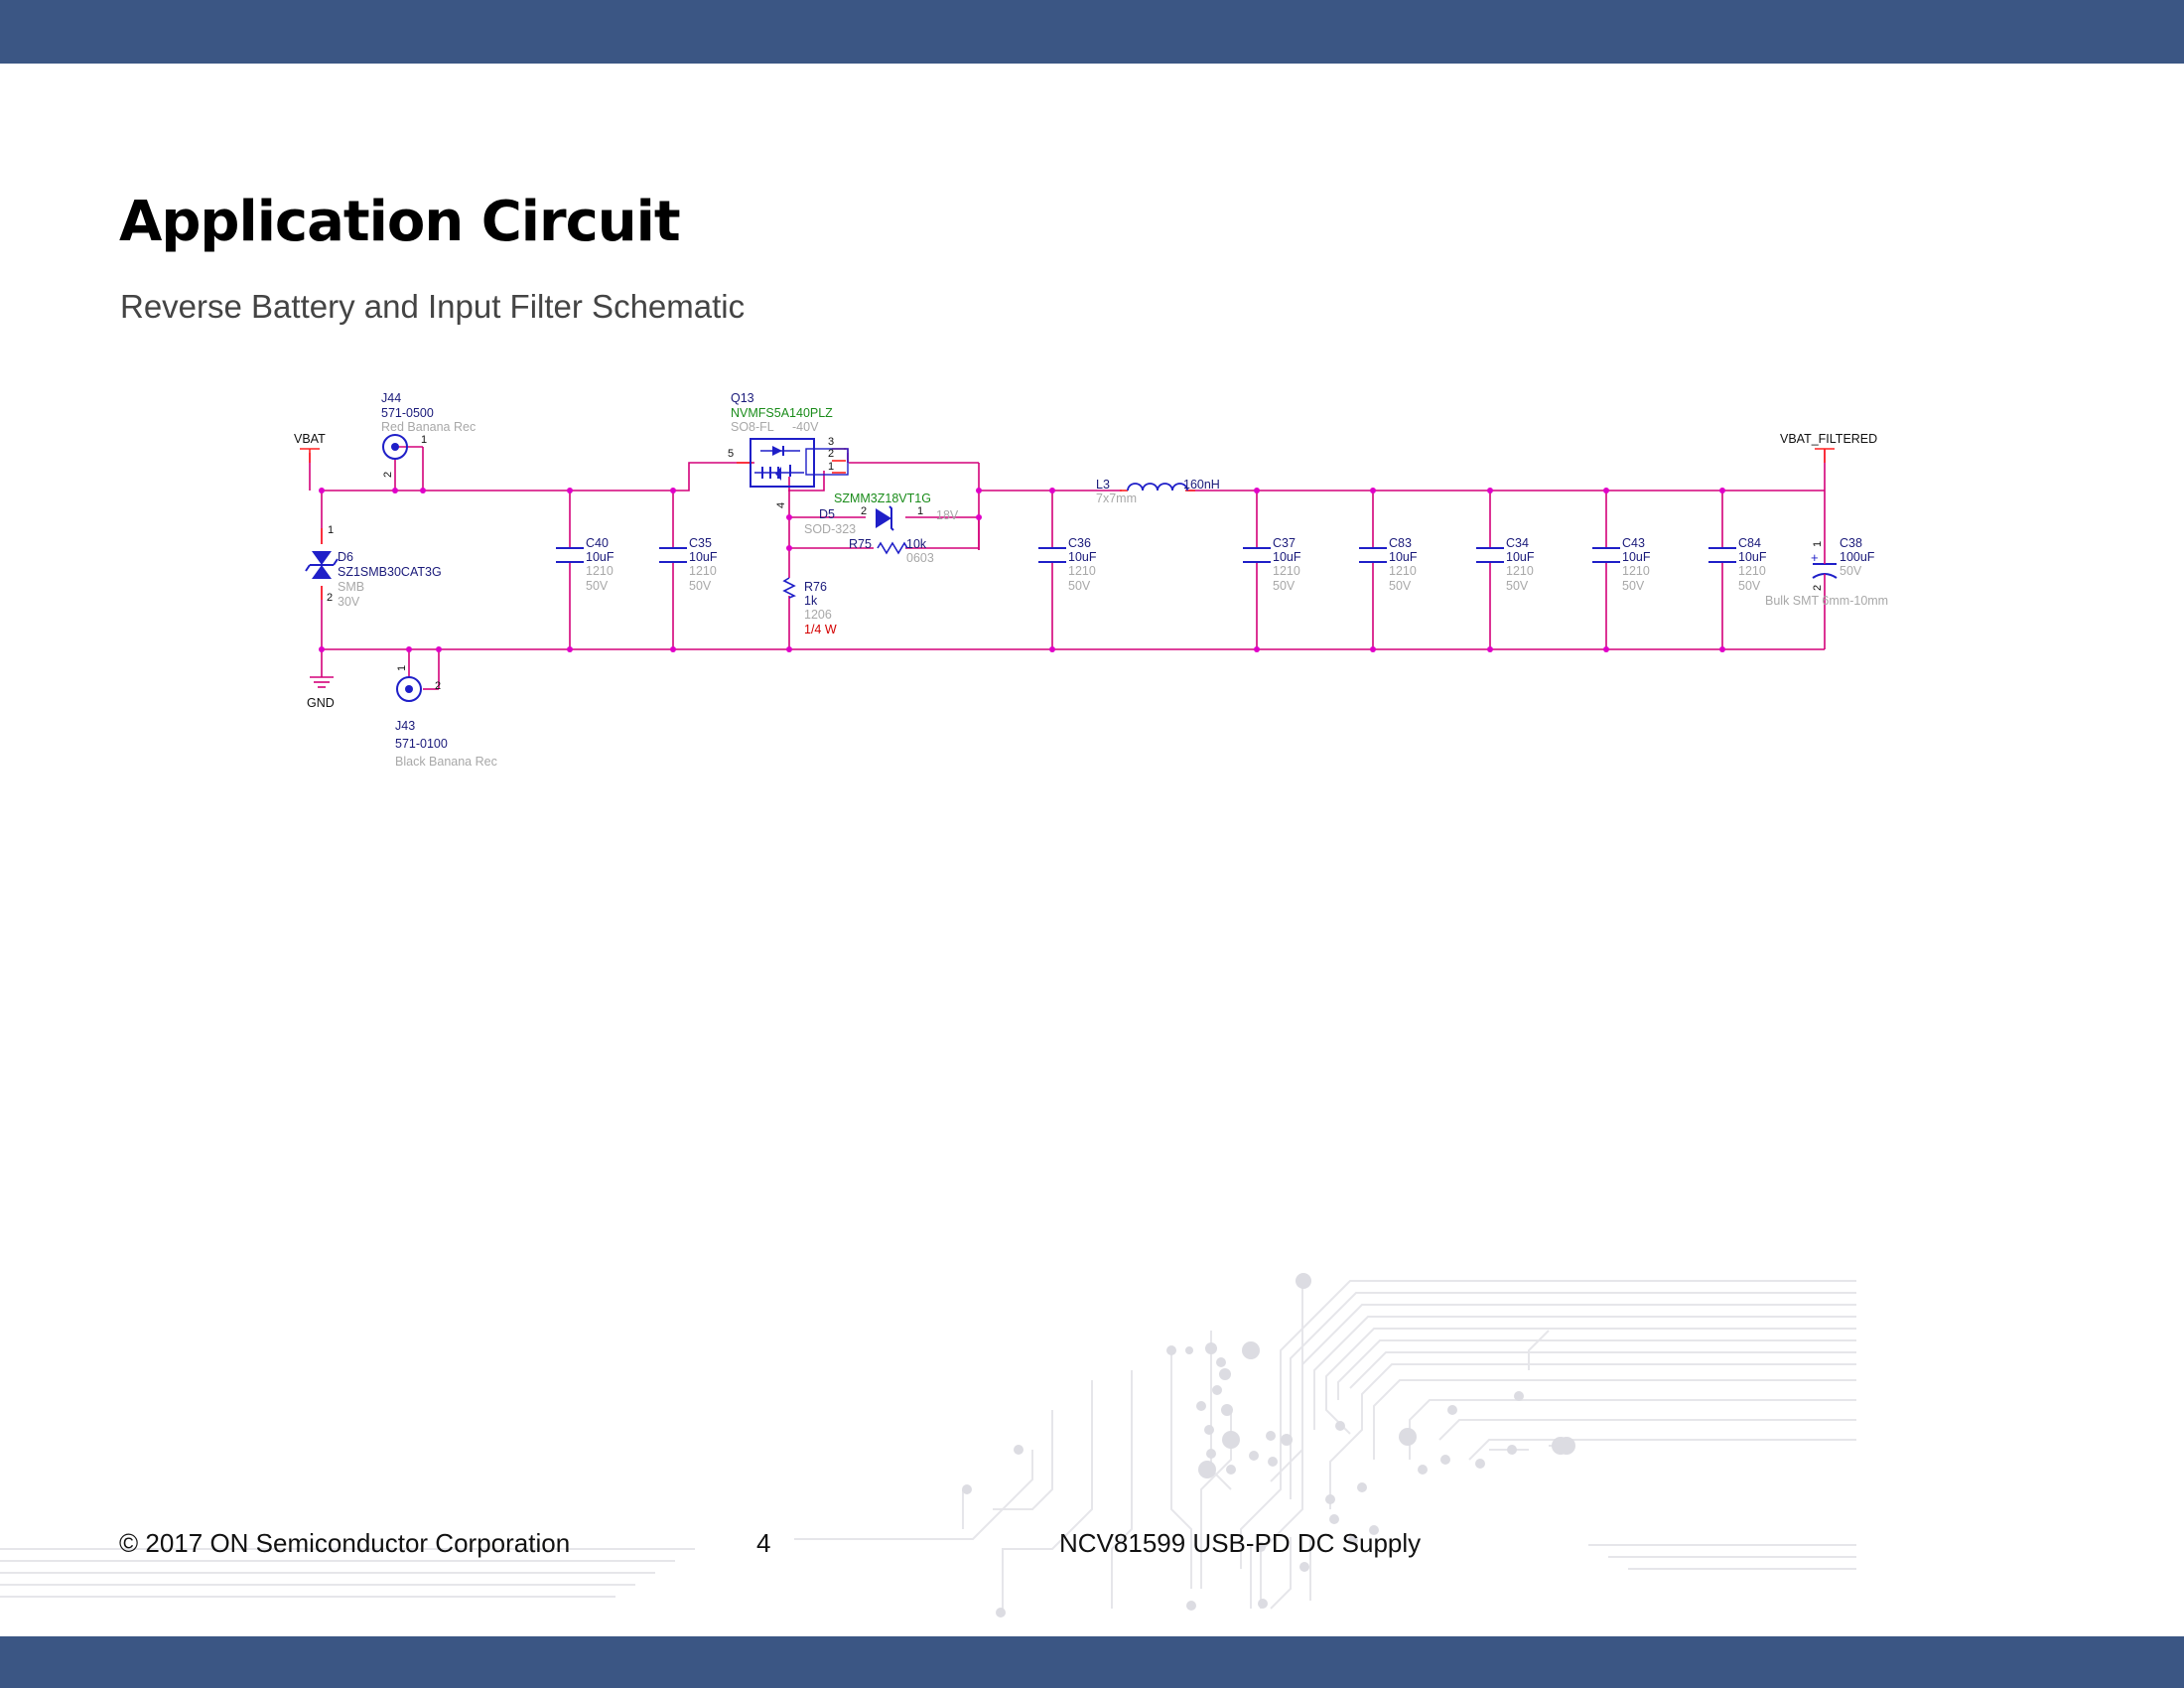 This screenshot has height=1688, width=2184. I want to click on j43-pin1: 1, so click(402, 668).